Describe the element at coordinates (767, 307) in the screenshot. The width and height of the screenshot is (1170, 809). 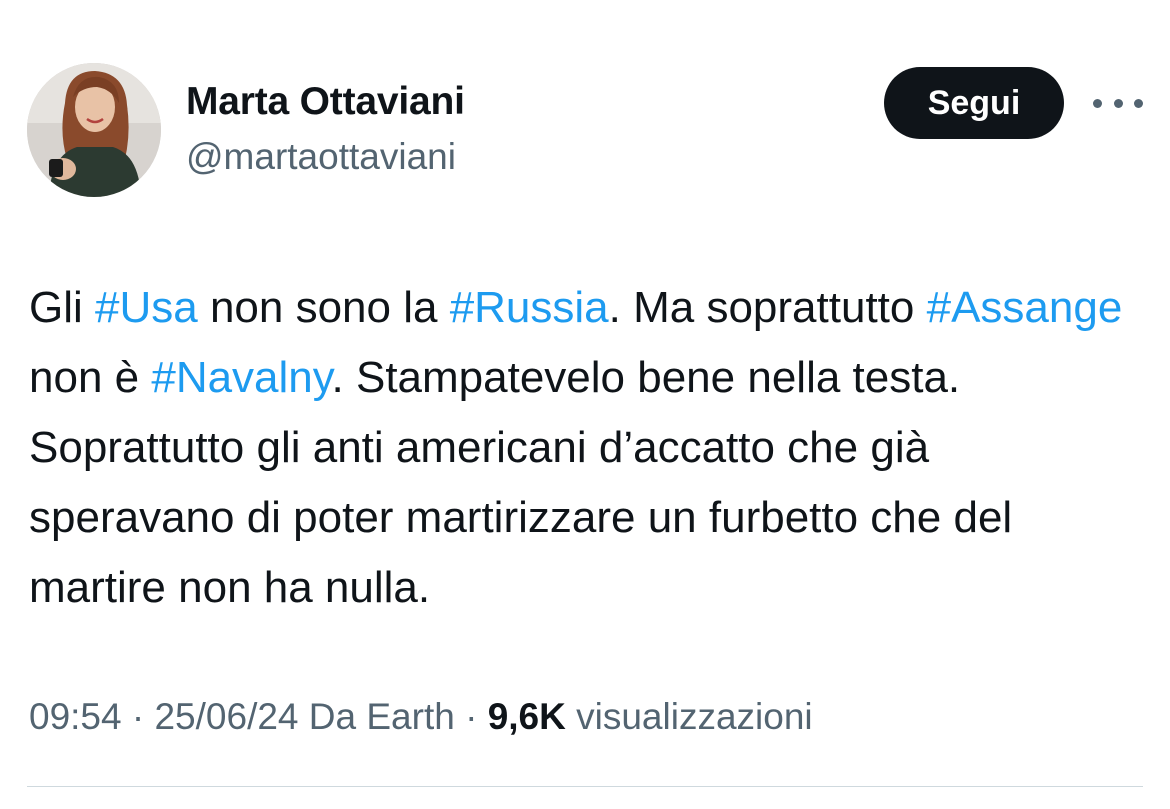
I see `text-segment: . Ma soprattutto` at that location.